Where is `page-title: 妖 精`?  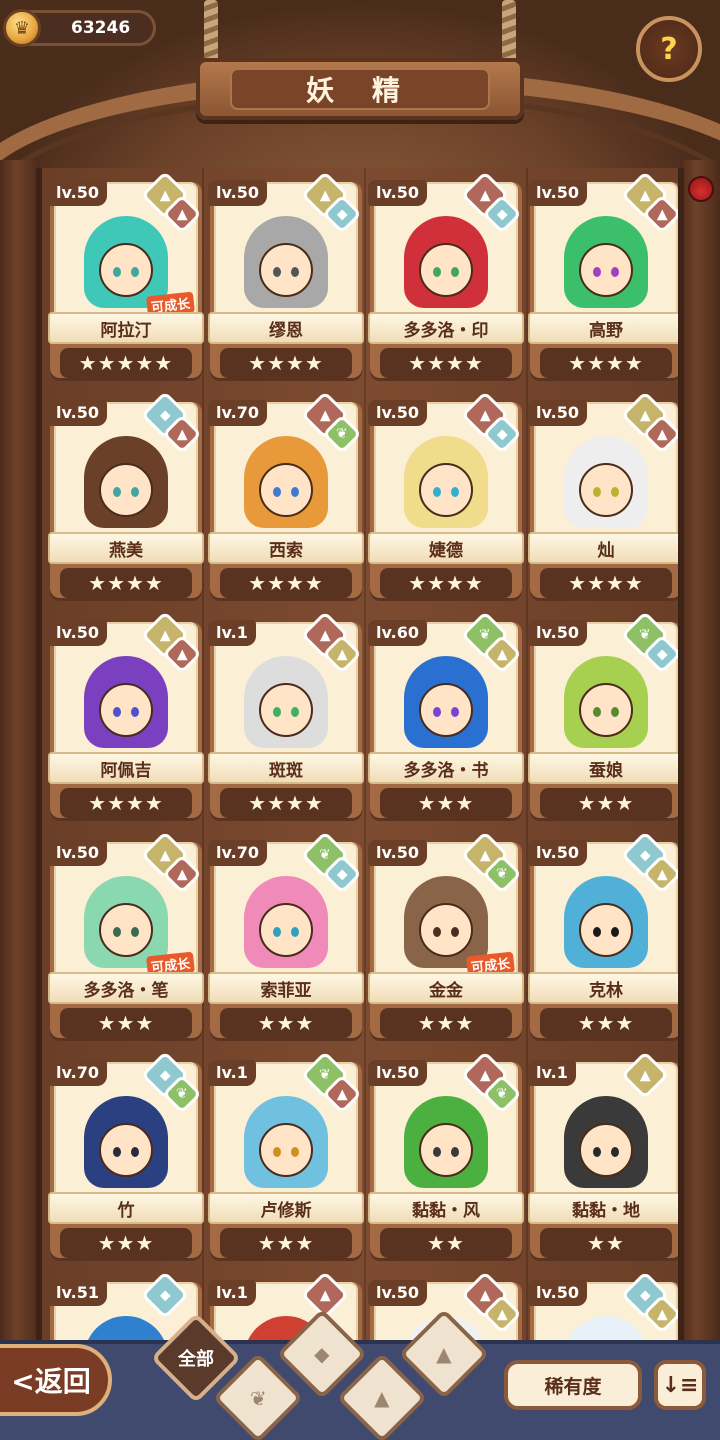 page-title: 妖 精 is located at coordinates (360, 89).